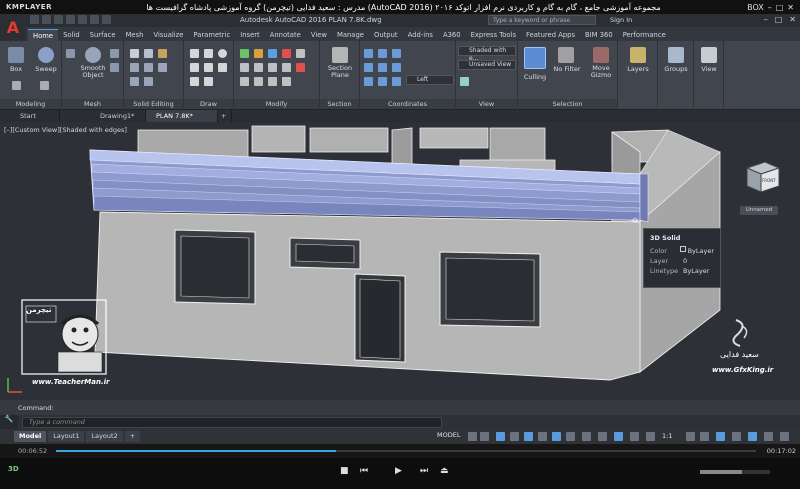 Image resolution: width=800 pixels, height=489 pixels. I want to click on kmp-maximize-button: □, so click(780, 7).